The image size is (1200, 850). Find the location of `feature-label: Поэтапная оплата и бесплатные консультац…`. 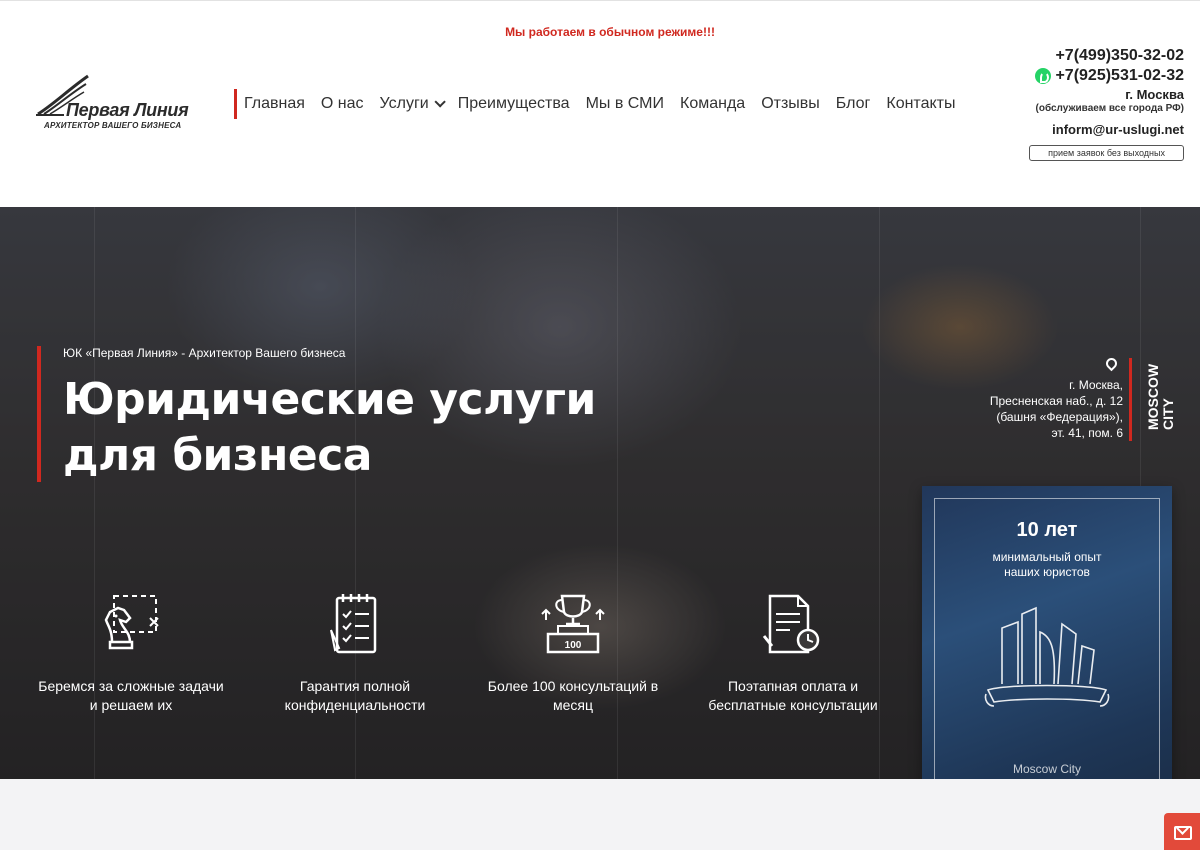

feature-label: Поэтапная оплата и бесплатные консультац… is located at coordinates (793, 696).